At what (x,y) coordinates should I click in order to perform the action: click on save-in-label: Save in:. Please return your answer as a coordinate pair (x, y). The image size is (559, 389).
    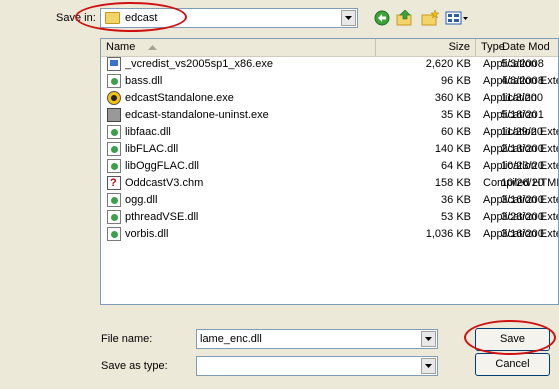
    Looking at the image, I should click on (76, 18).